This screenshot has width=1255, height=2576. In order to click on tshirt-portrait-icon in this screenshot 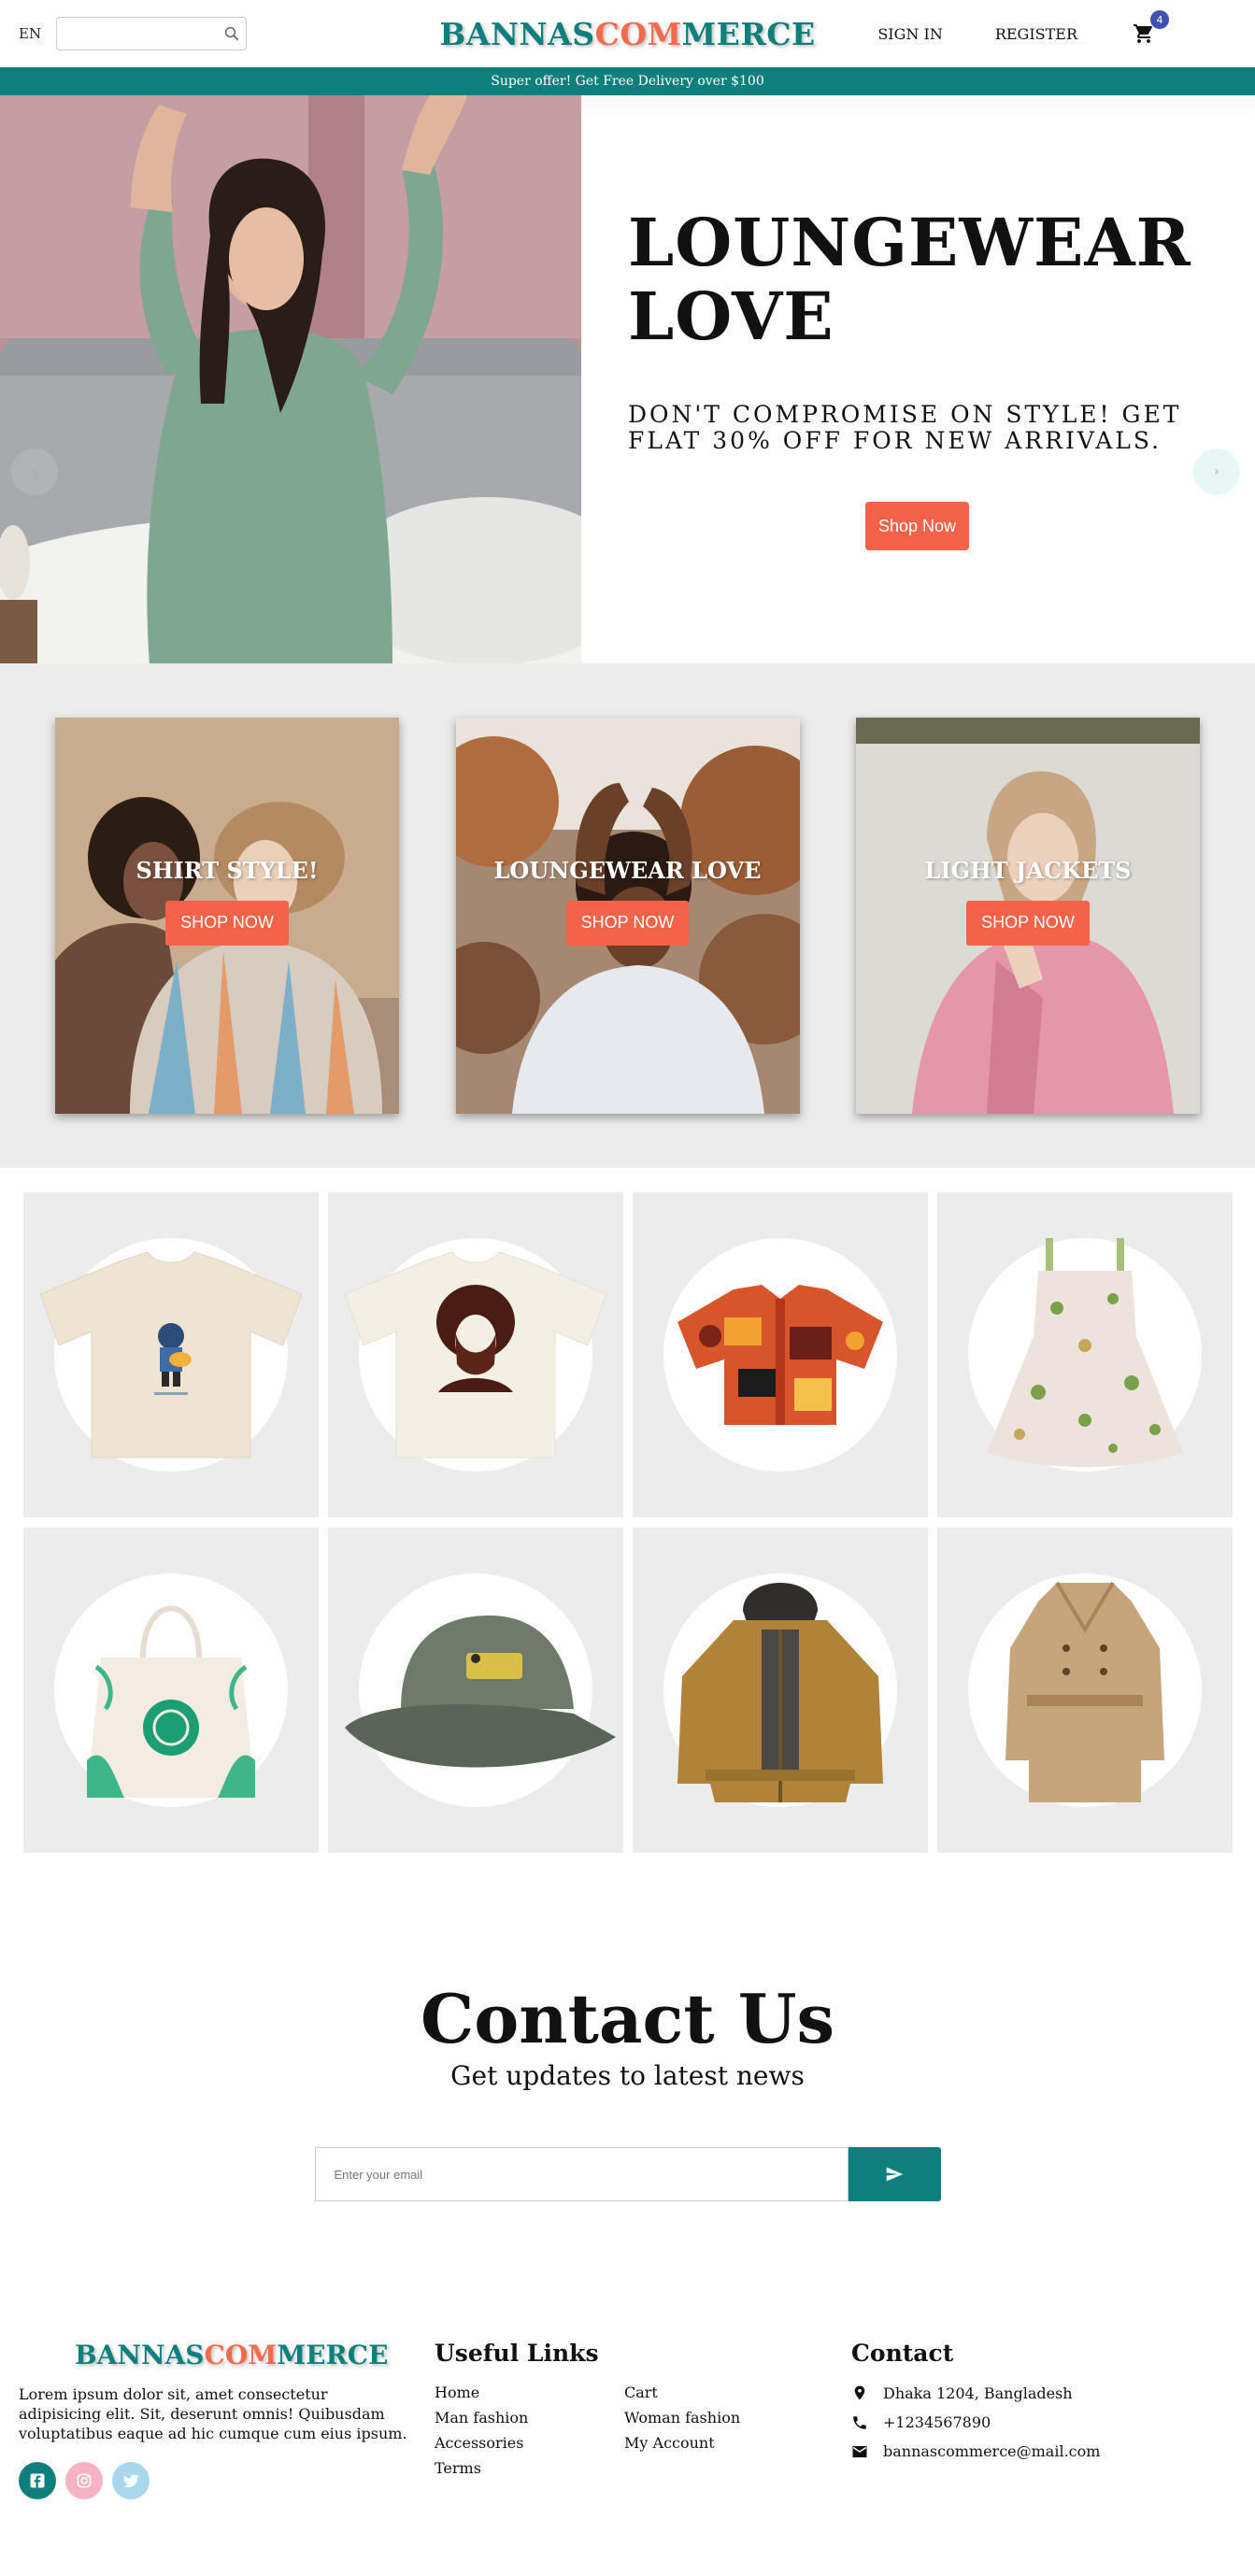, I will do `click(475, 1355)`.